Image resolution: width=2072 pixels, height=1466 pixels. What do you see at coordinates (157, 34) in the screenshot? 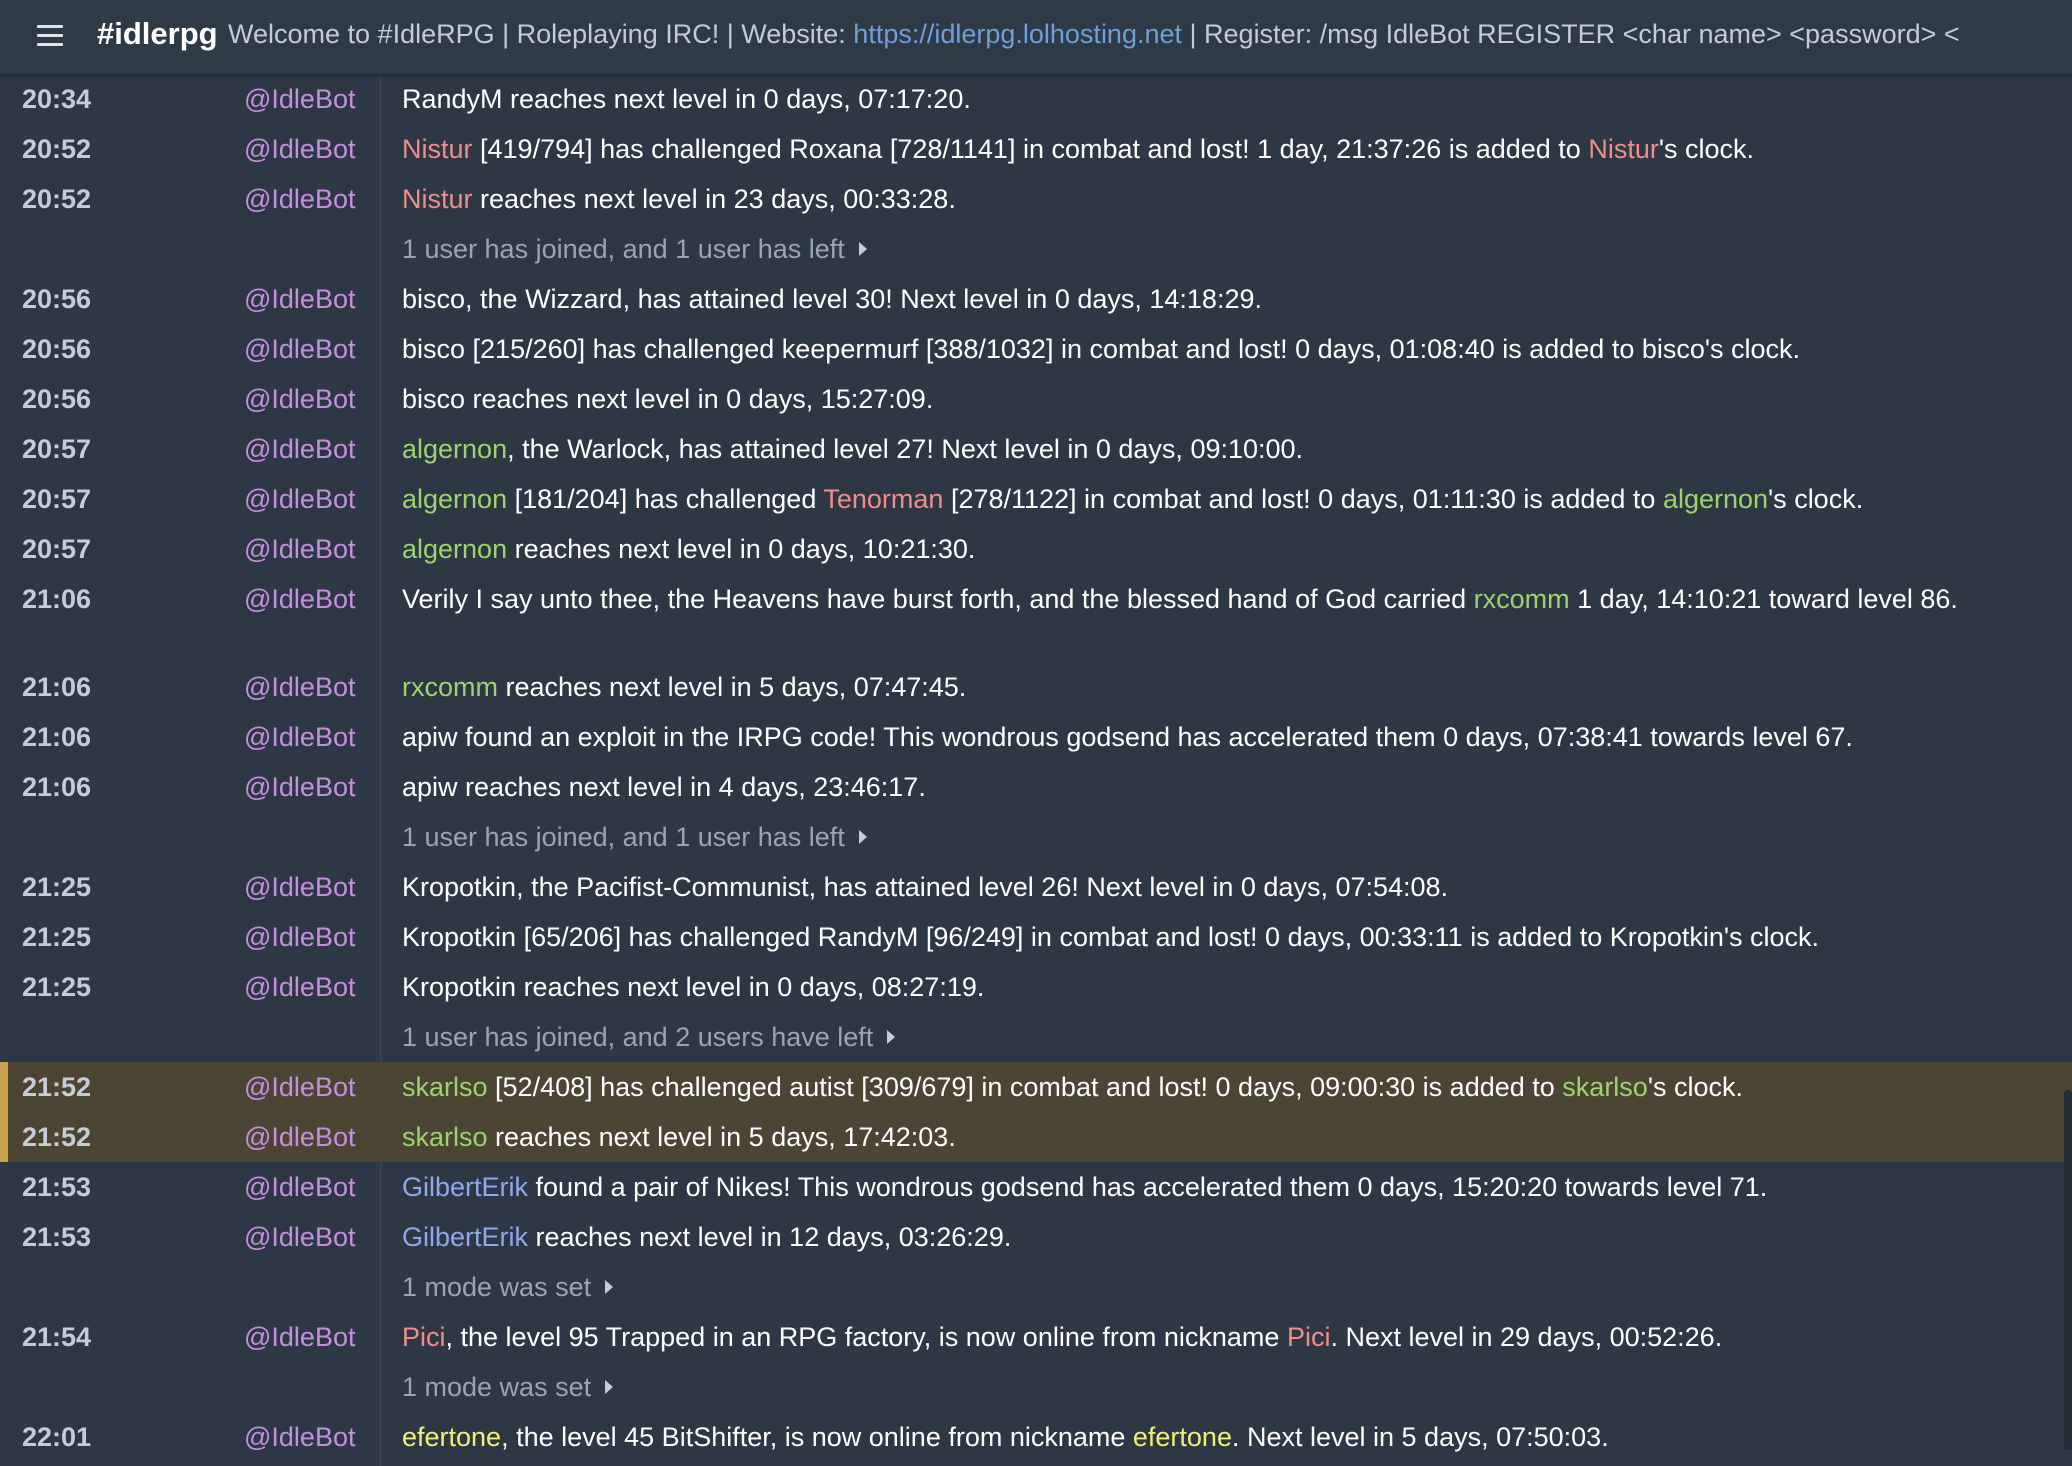
I see `channel-name: #idlerpg` at bounding box center [157, 34].